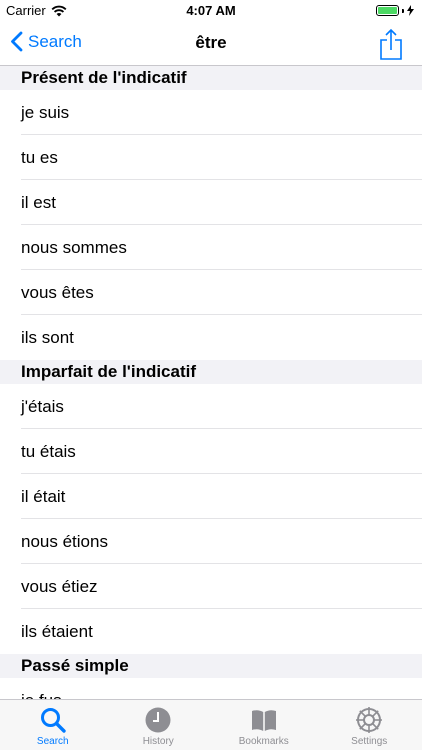 The height and width of the screenshot is (750, 422). Describe the element at coordinates (211, 688) in the screenshot. I see `list-item: je fus` at that location.